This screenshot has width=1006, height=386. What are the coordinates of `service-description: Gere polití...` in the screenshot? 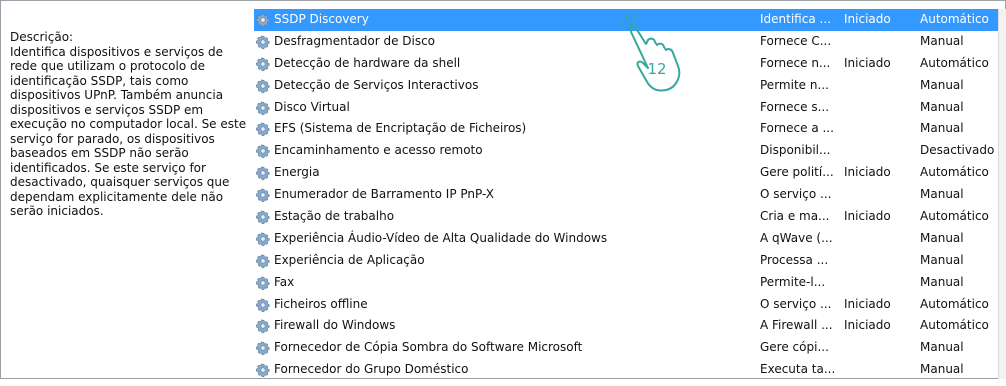 It's located at (797, 172).